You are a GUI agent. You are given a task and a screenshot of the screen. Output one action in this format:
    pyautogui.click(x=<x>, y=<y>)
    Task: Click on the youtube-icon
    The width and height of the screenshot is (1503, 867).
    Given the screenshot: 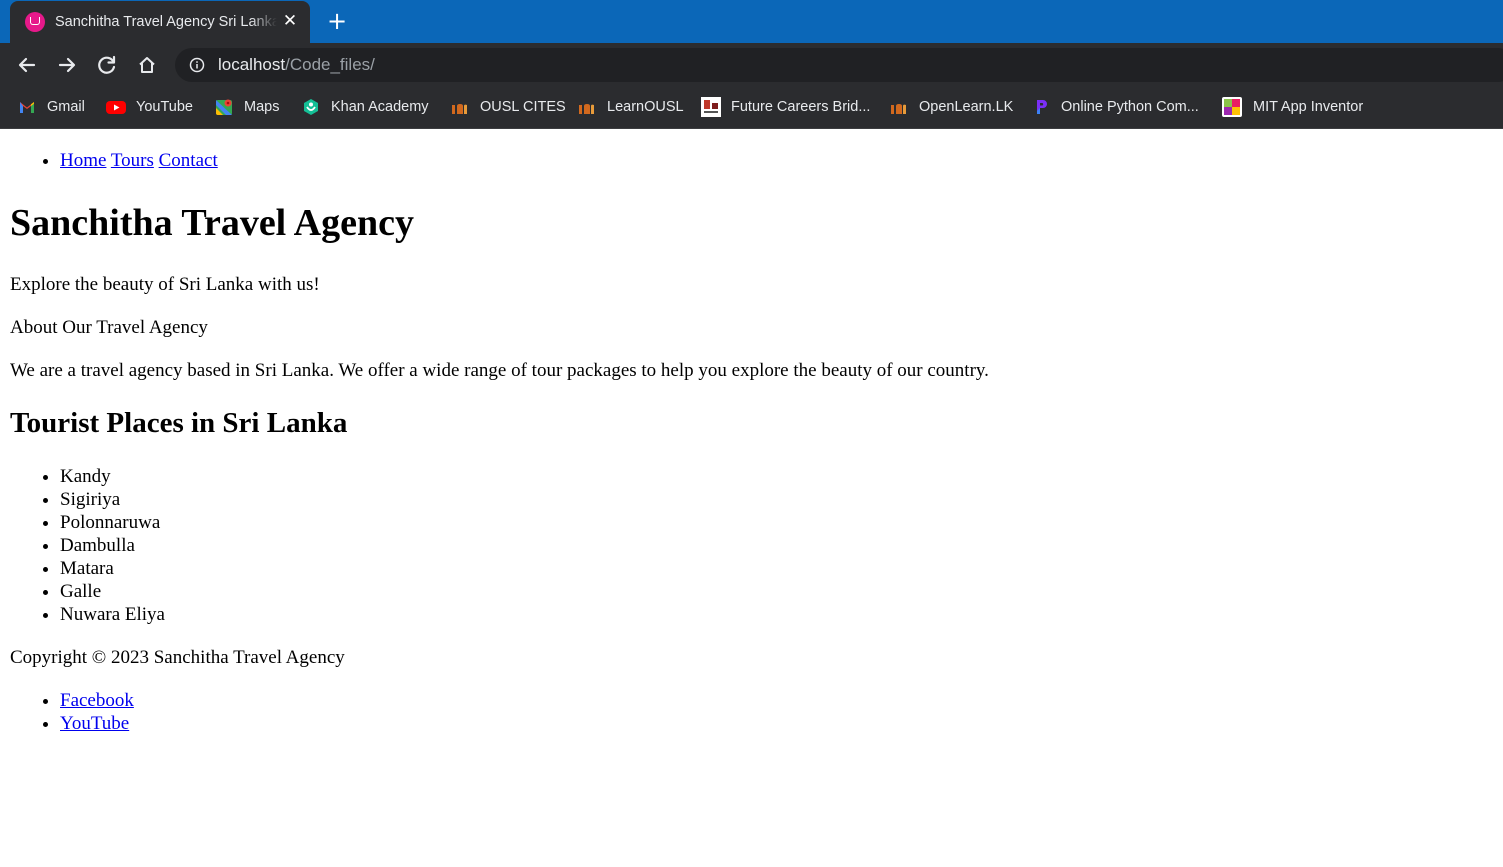 What is the action you would take?
    pyautogui.click(x=116, y=107)
    